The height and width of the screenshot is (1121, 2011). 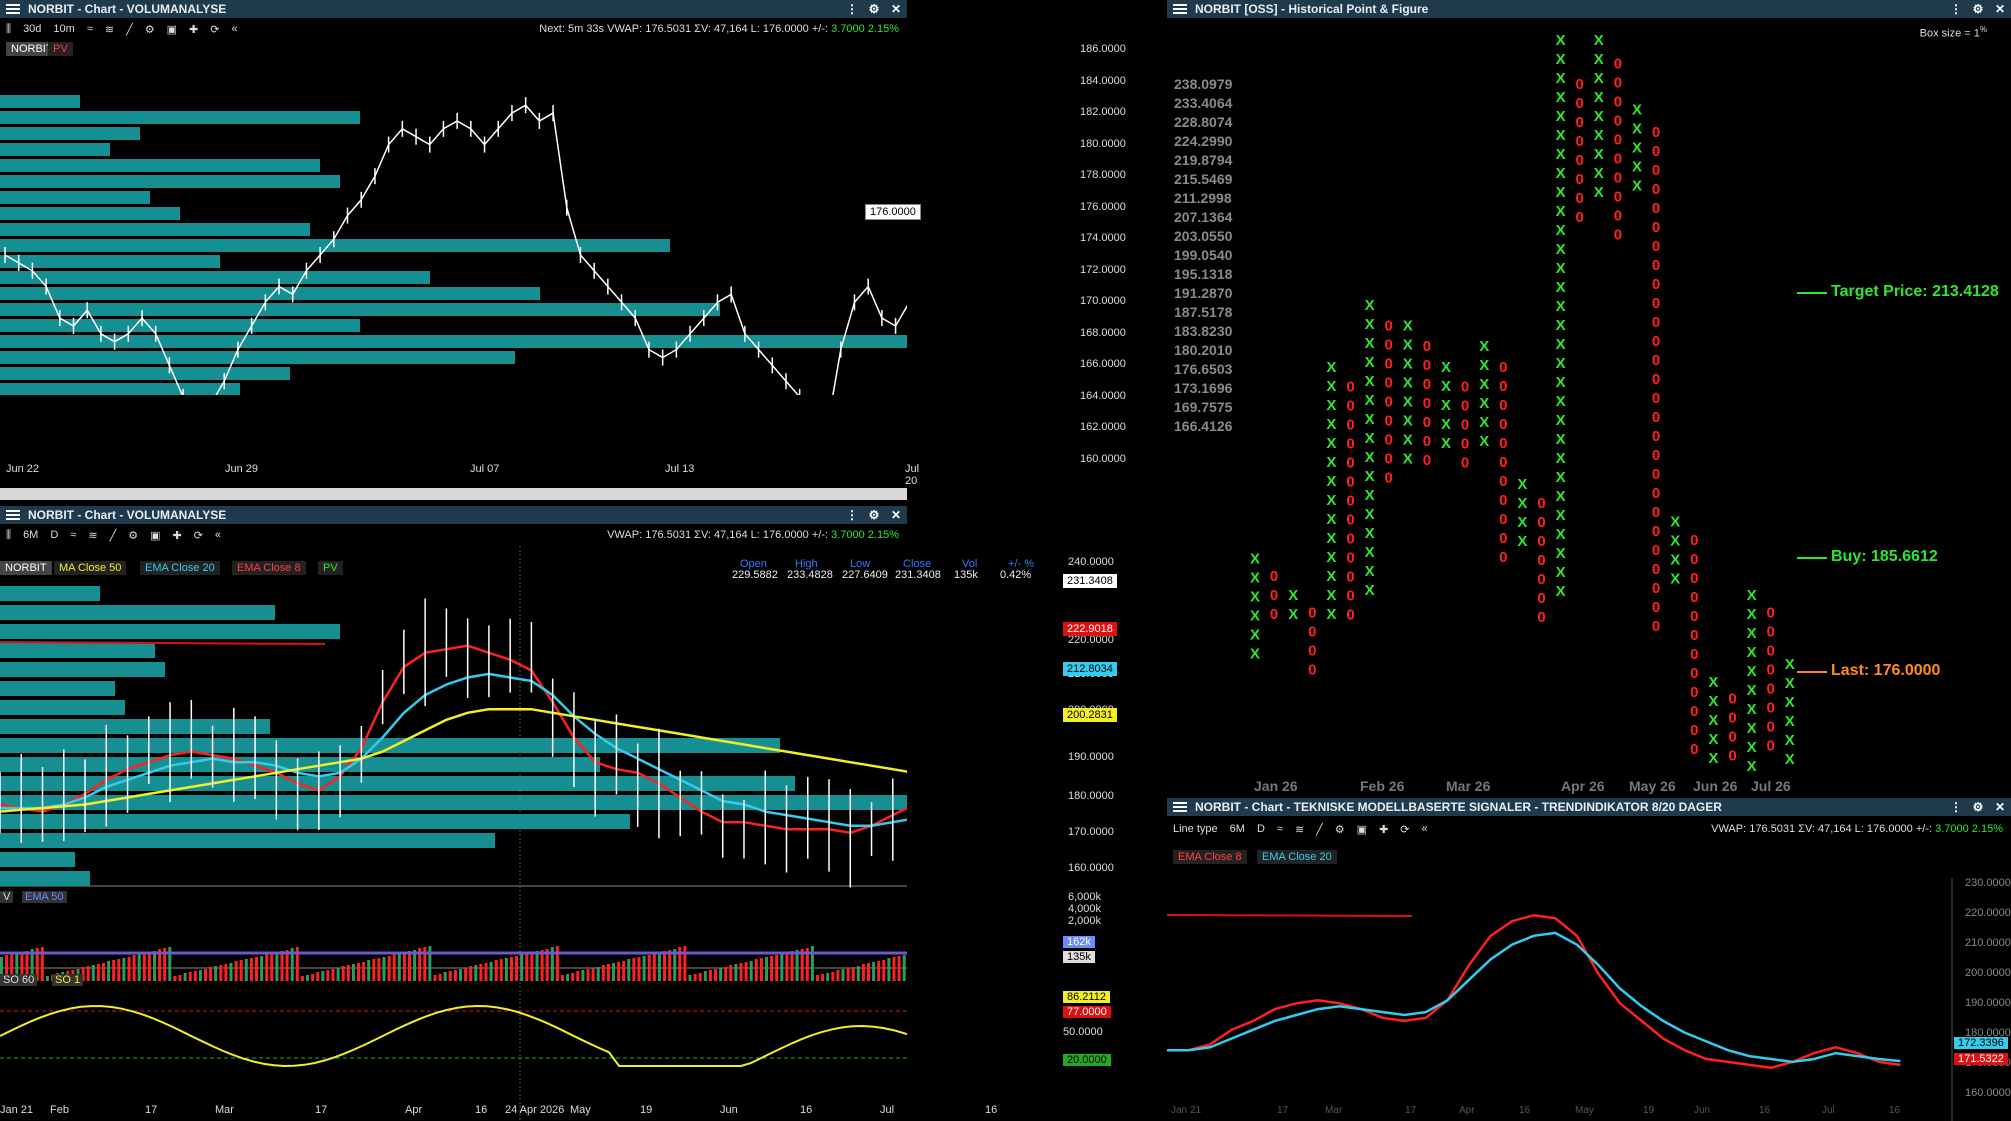 What do you see at coordinates (485, 469) in the screenshot?
I see `x-tick-label: Jul 07` at bounding box center [485, 469].